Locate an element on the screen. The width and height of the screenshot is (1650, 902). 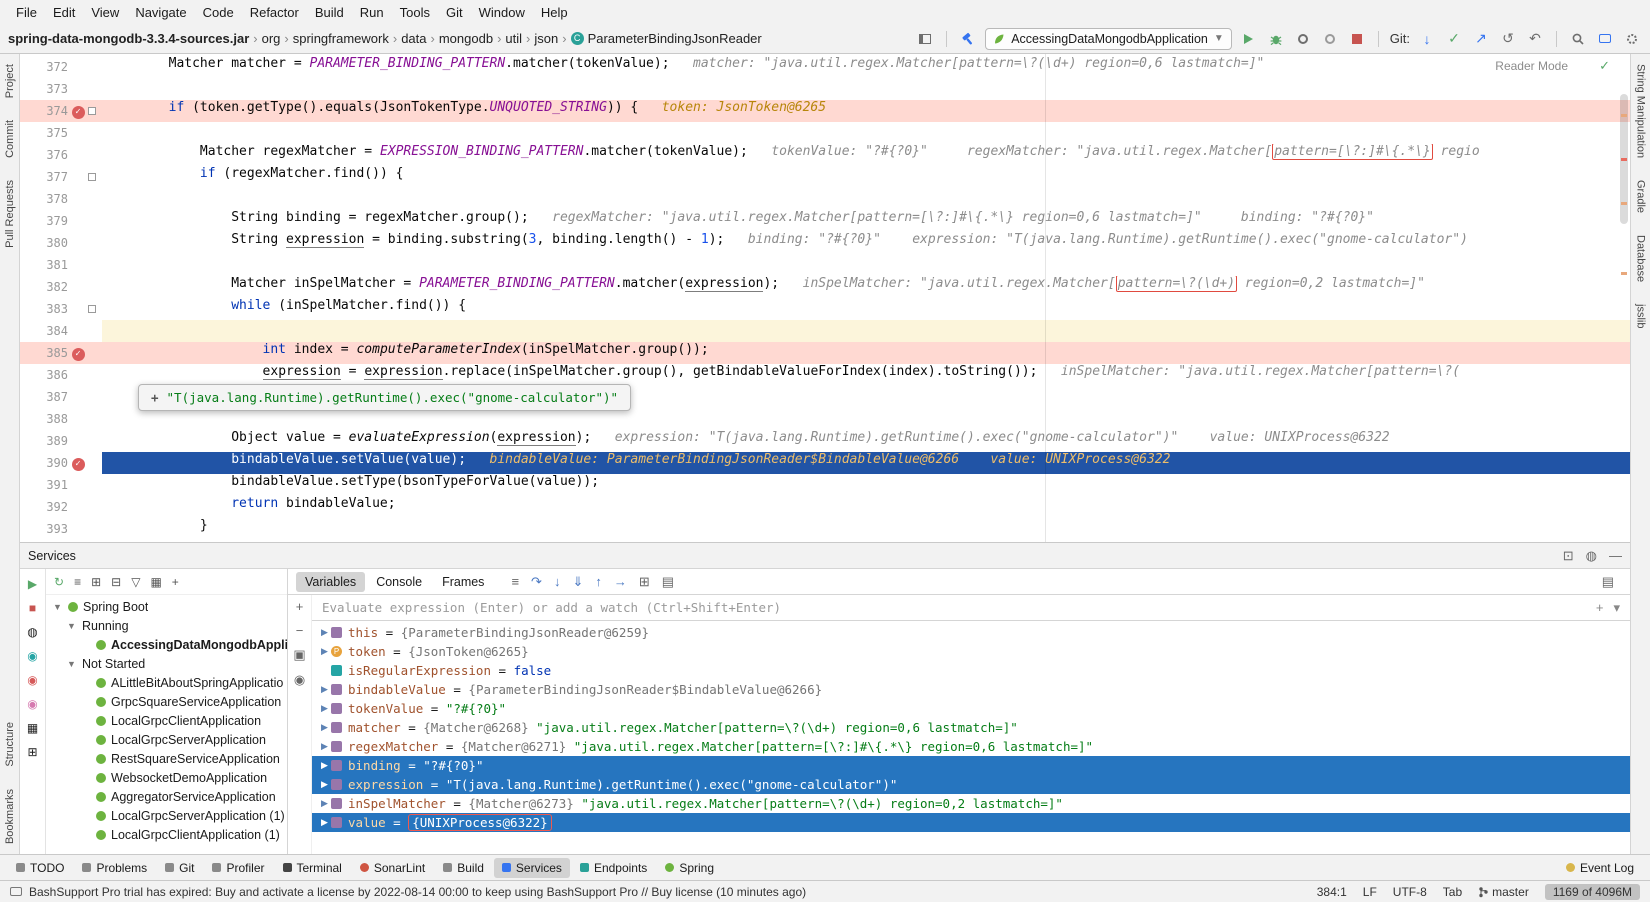
tool-stripe-jsslib: jsslib is located at coordinates (1641, 316).